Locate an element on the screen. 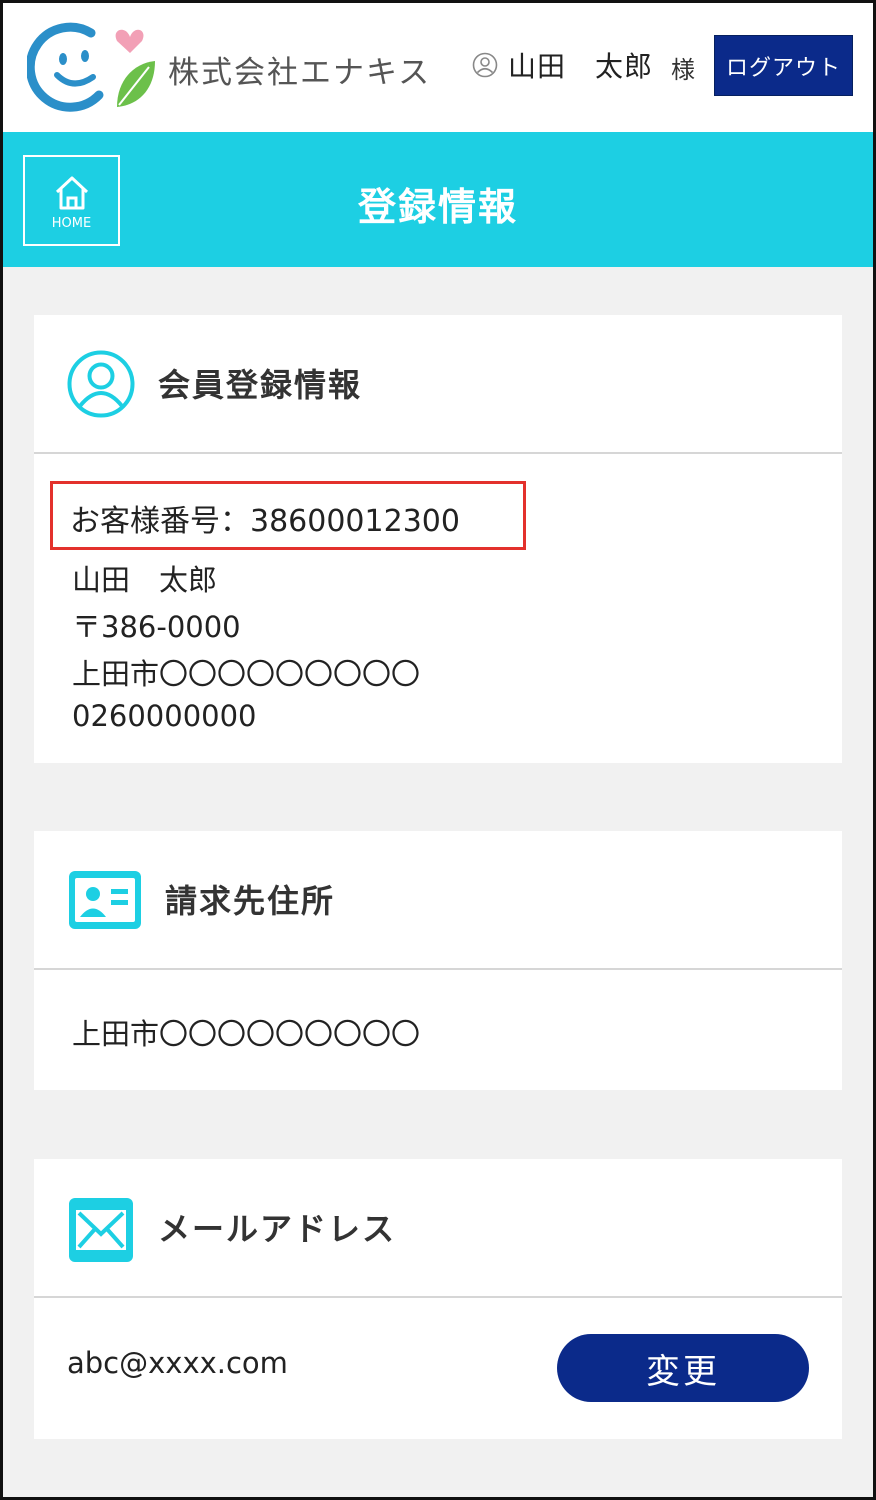 The image size is (876, 1500). page-title: 登録情報 is located at coordinates (437, 207).